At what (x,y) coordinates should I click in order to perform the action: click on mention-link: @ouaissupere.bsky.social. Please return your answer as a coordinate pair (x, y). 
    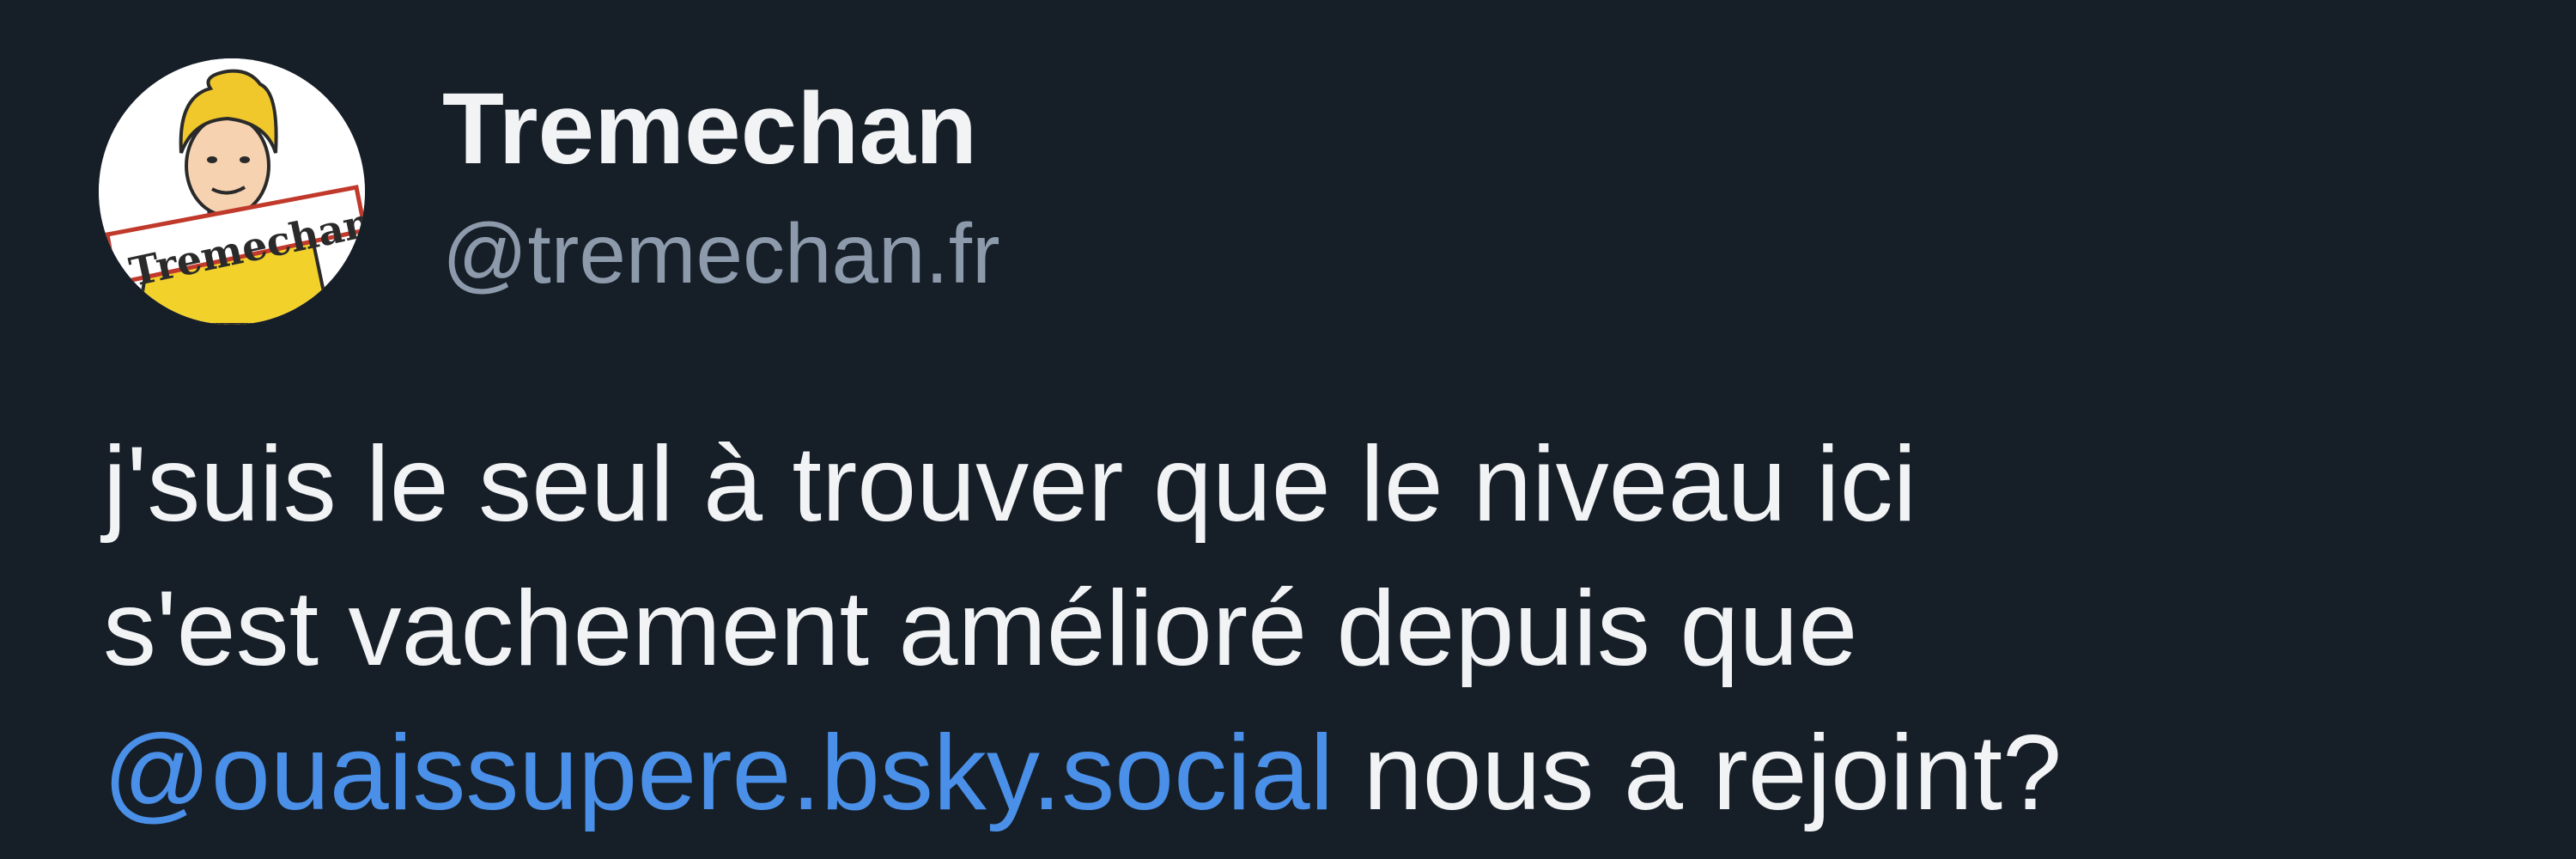
    Looking at the image, I should click on (718, 773).